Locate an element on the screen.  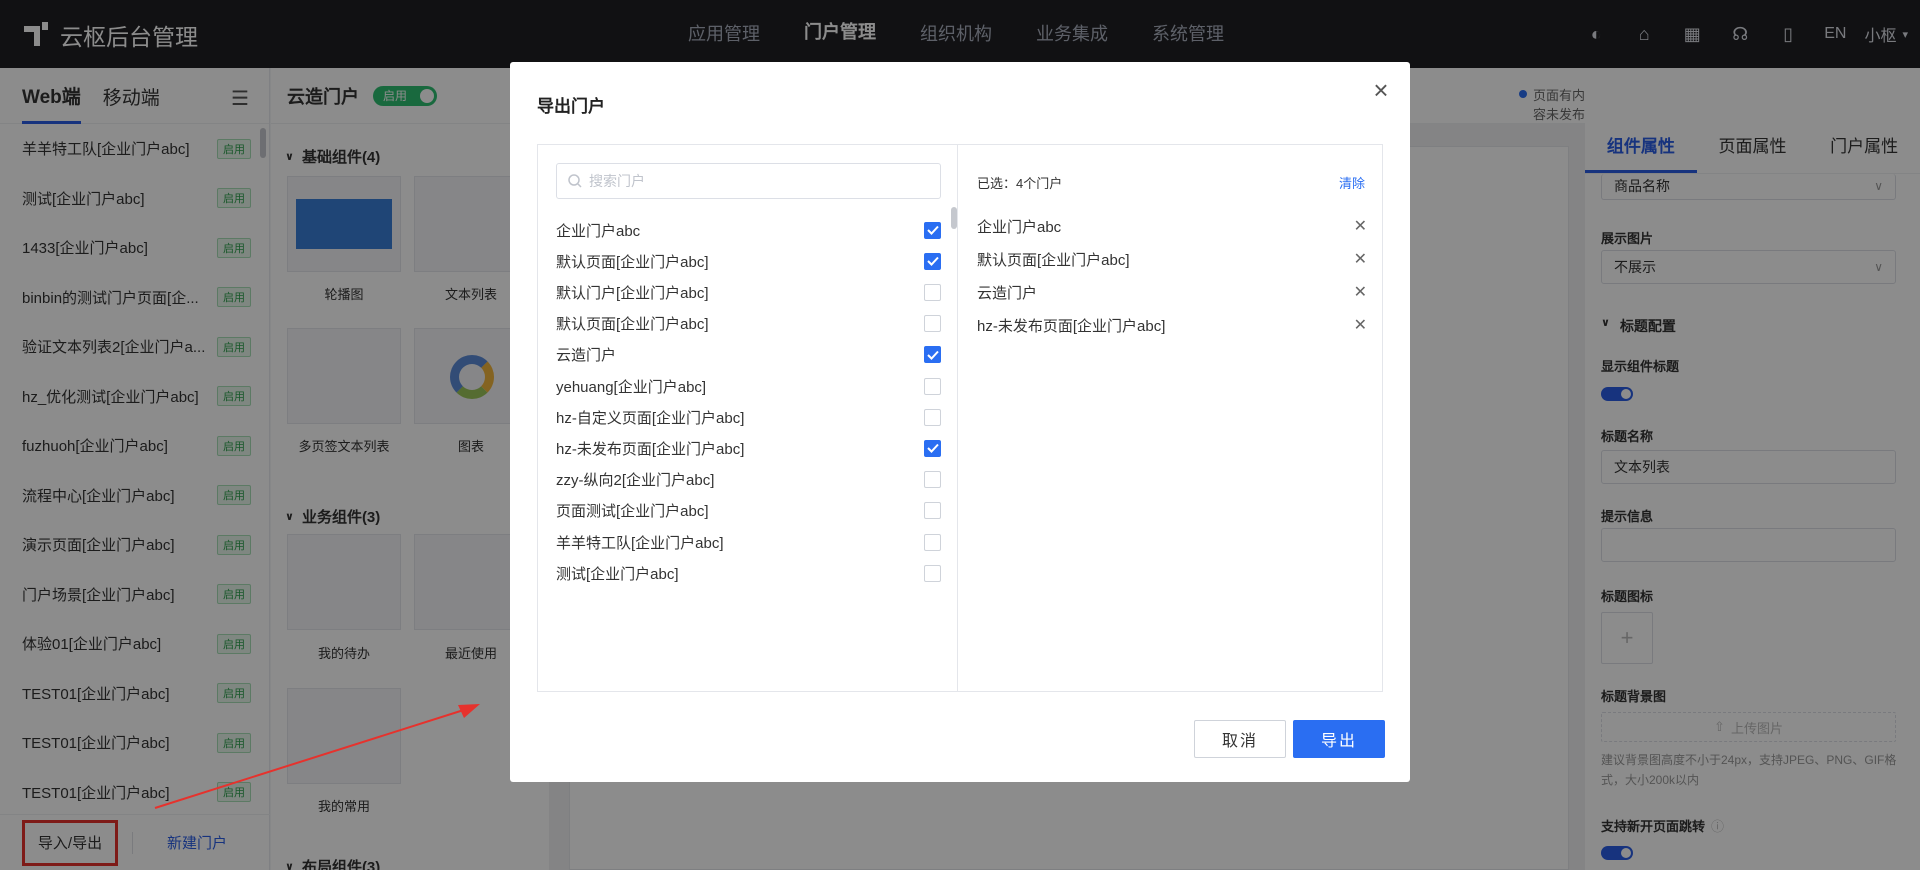
option-label: hz-未发布页面[企业门户abc] is located at coordinates (650, 449).